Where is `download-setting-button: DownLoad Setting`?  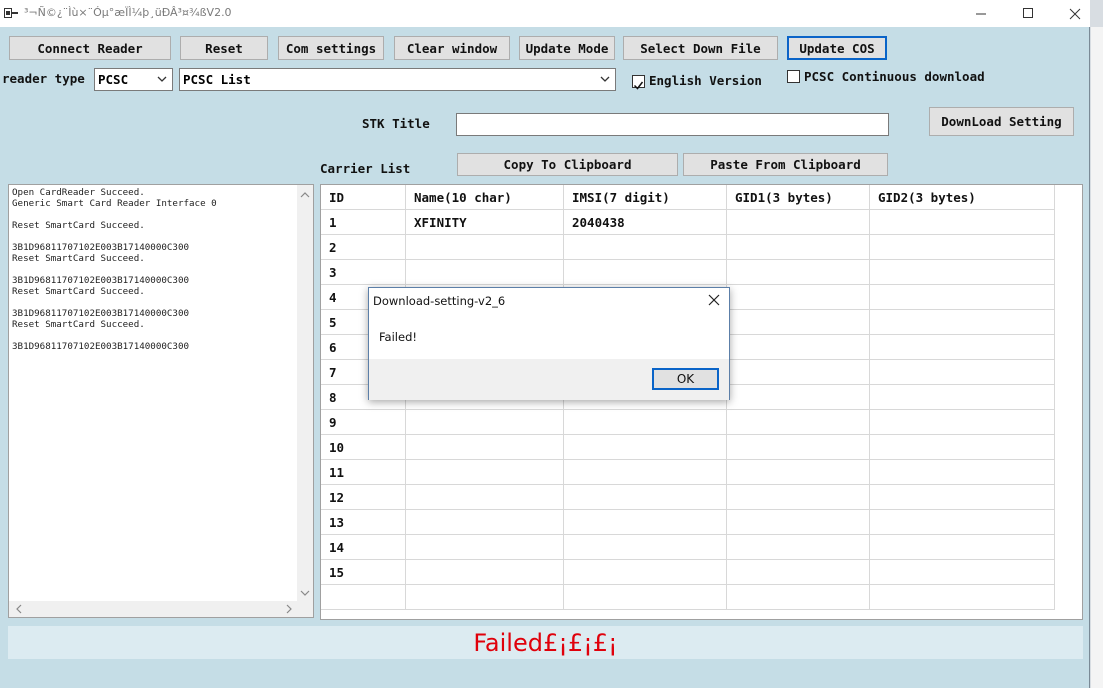
download-setting-button: DownLoad Setting is located at coordinates (1001, 121).